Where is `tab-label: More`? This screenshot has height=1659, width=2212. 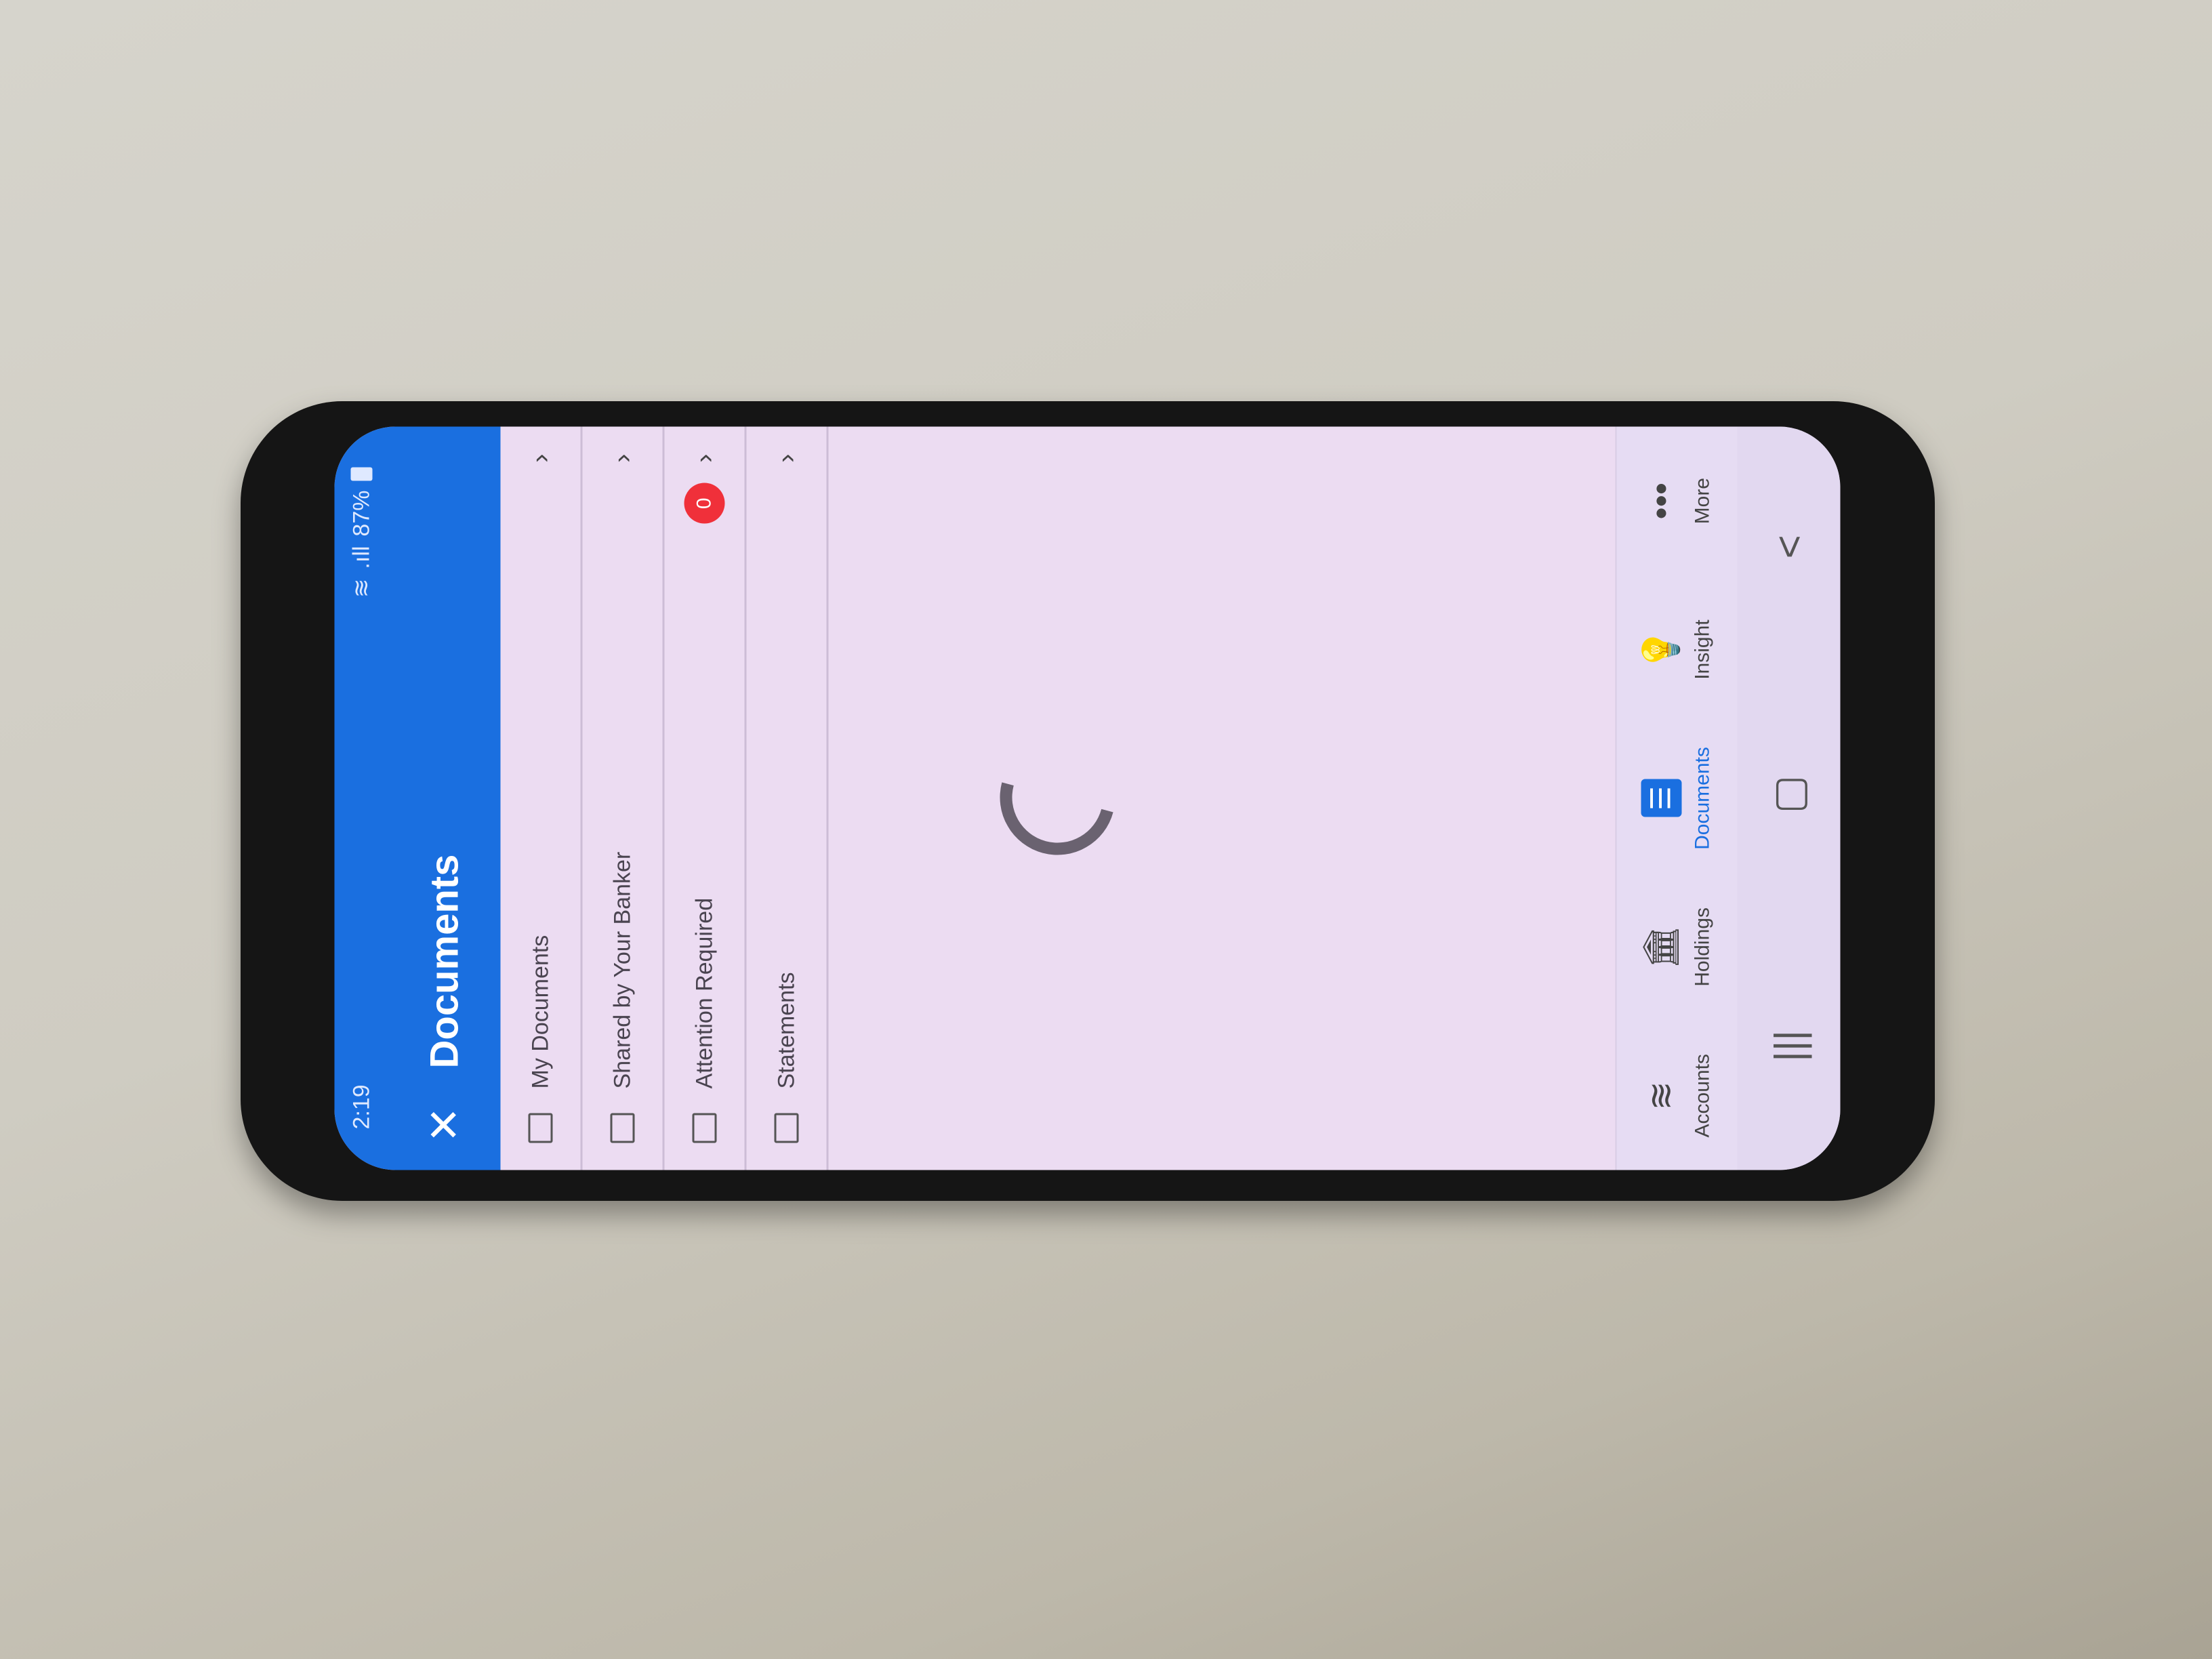
tab-label: More is located at coordinates (1703, 501).